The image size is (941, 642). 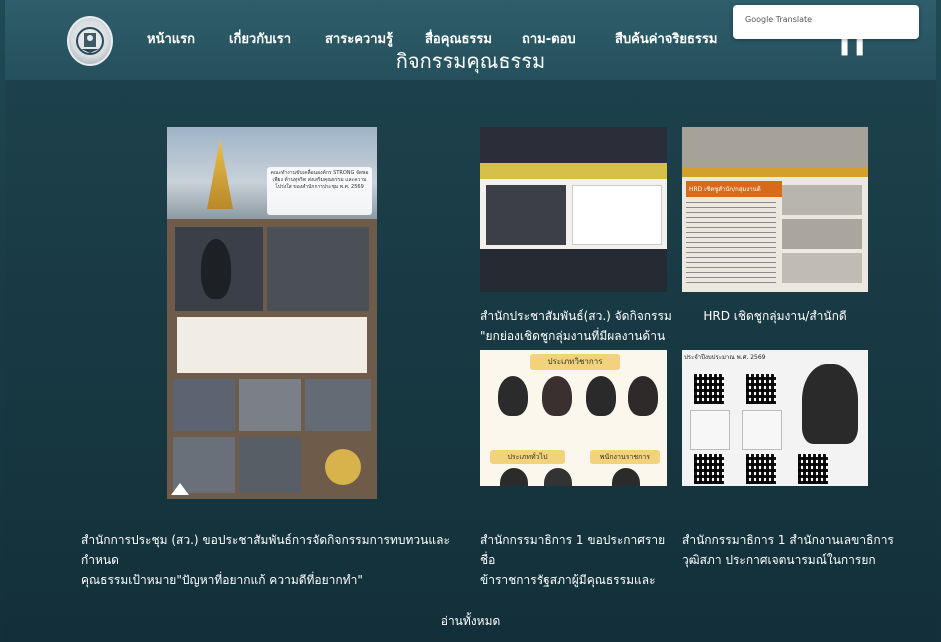 What do you see at coordinates (527, 457) in the screenshot?
I see `category-general: ประเภททั่วไป` at bounding box center [527, 457].